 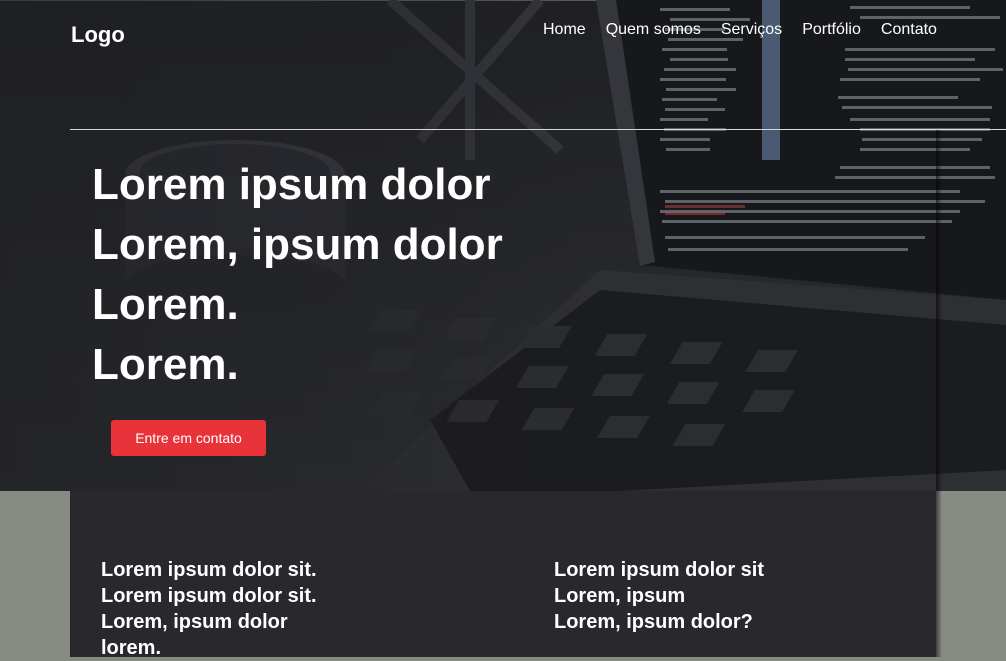 What do you see at coordinates (751, 30) in the screenshot?
I see `nav-item-servicos: Serviços` at bounding box center [751, 30].